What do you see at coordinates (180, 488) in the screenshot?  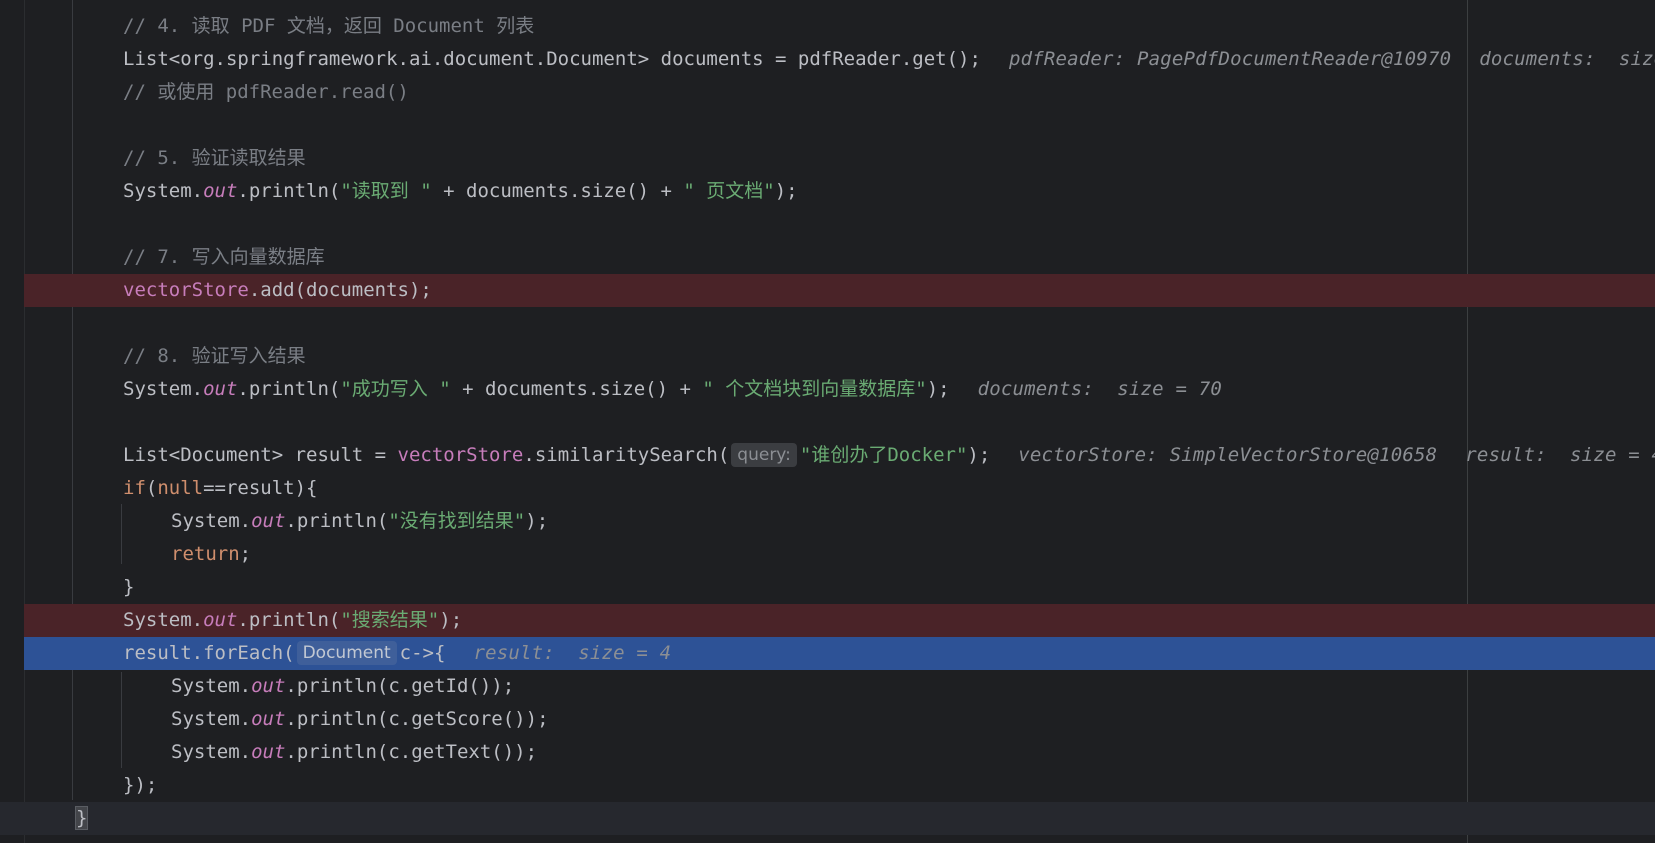 I see `keyword: null` at bounding box center [180, 488].